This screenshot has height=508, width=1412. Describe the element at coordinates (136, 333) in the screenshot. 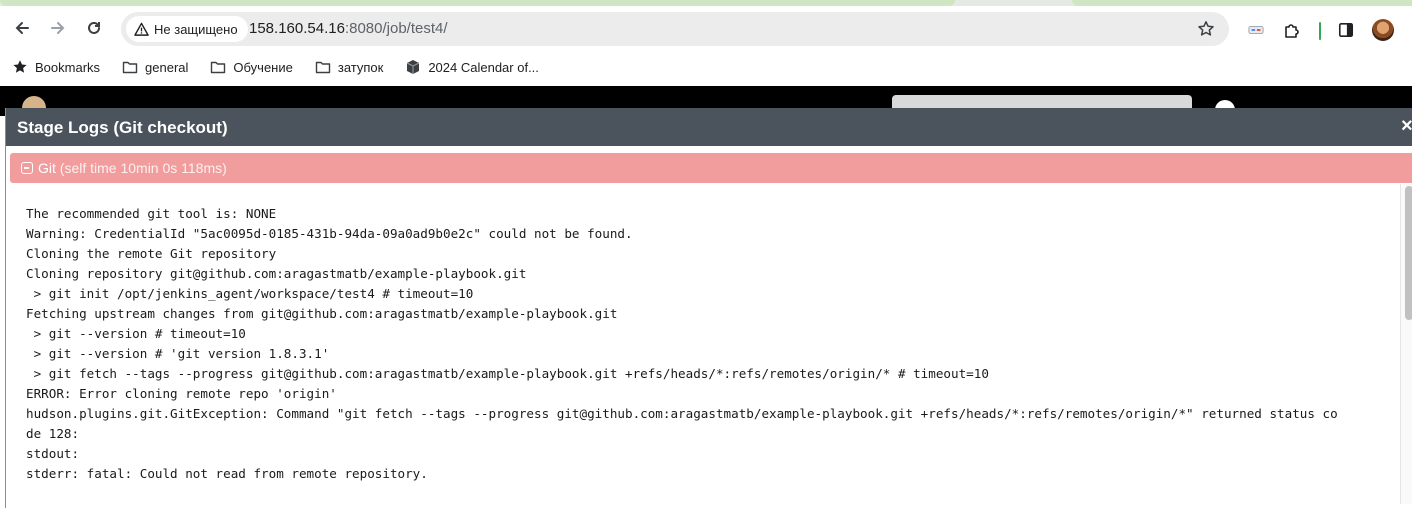

I see `log-line: > git --version # timeout=10` at that location.